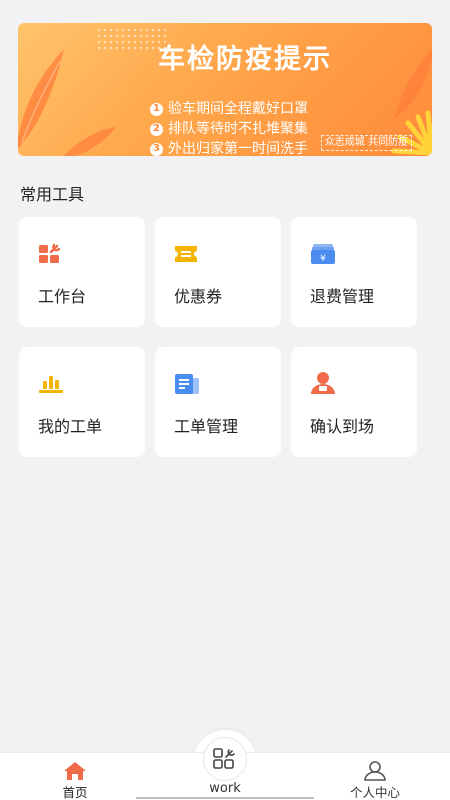 The image size is (450, 800). Describe the element at coordinates (238, 148) in the screenshot. I see `tip-text: 外出归家第一时间洗手` at that location.